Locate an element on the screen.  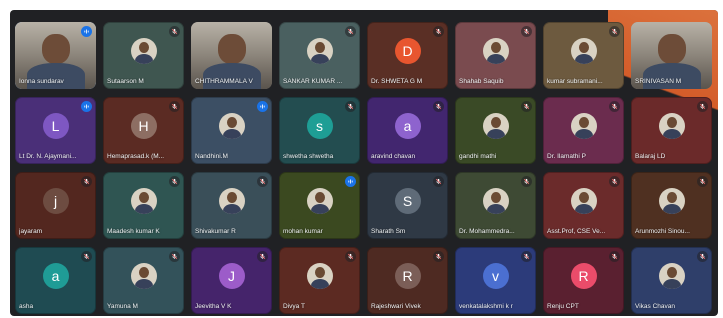
participant-name: Vikas Chavan is located at coordinates (655, 306).